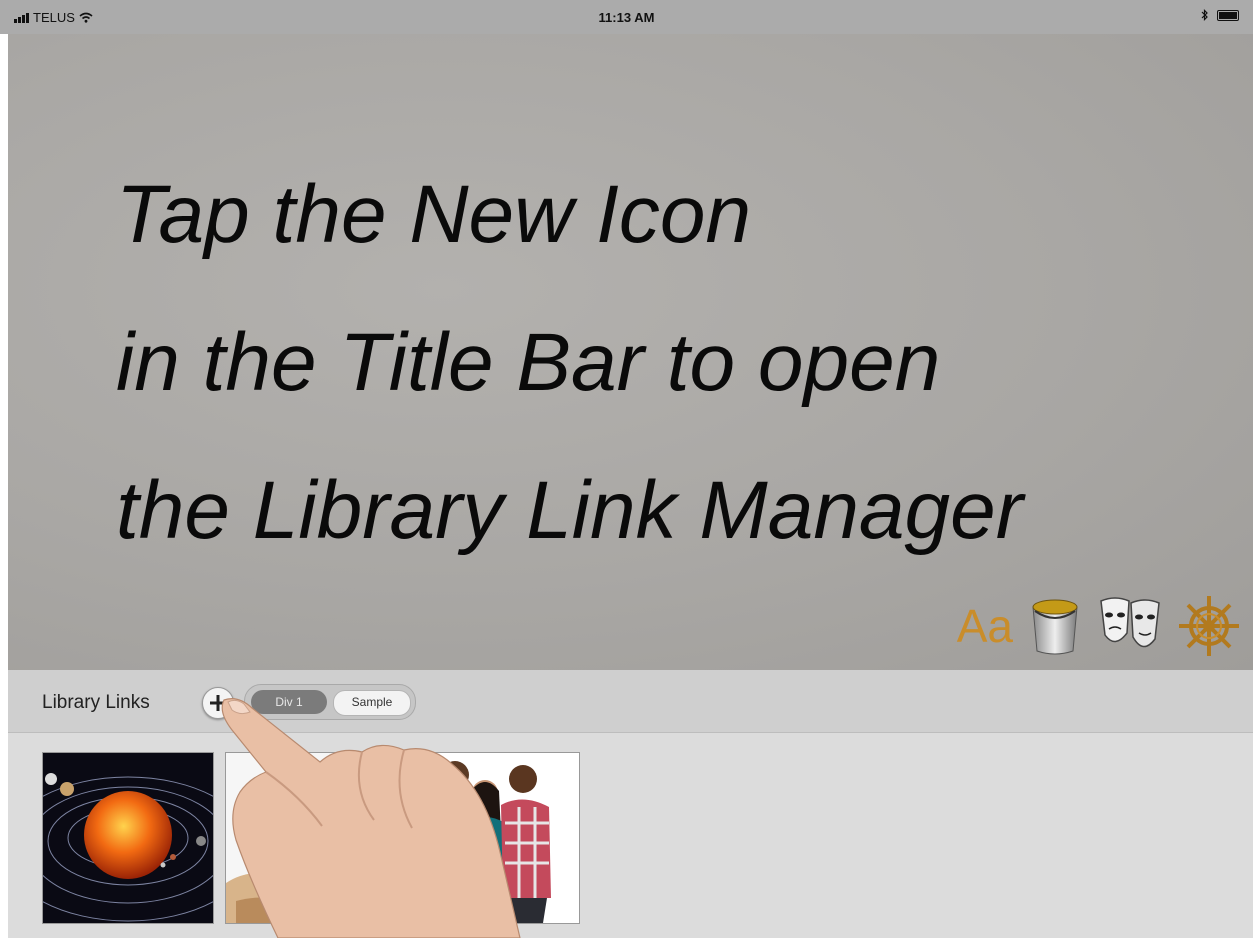 The width and height of the screenshot is (1253, 938). Describe the element at coordinates (985, 626) in the screenshot. I see `font-icon: Aa` at that location.